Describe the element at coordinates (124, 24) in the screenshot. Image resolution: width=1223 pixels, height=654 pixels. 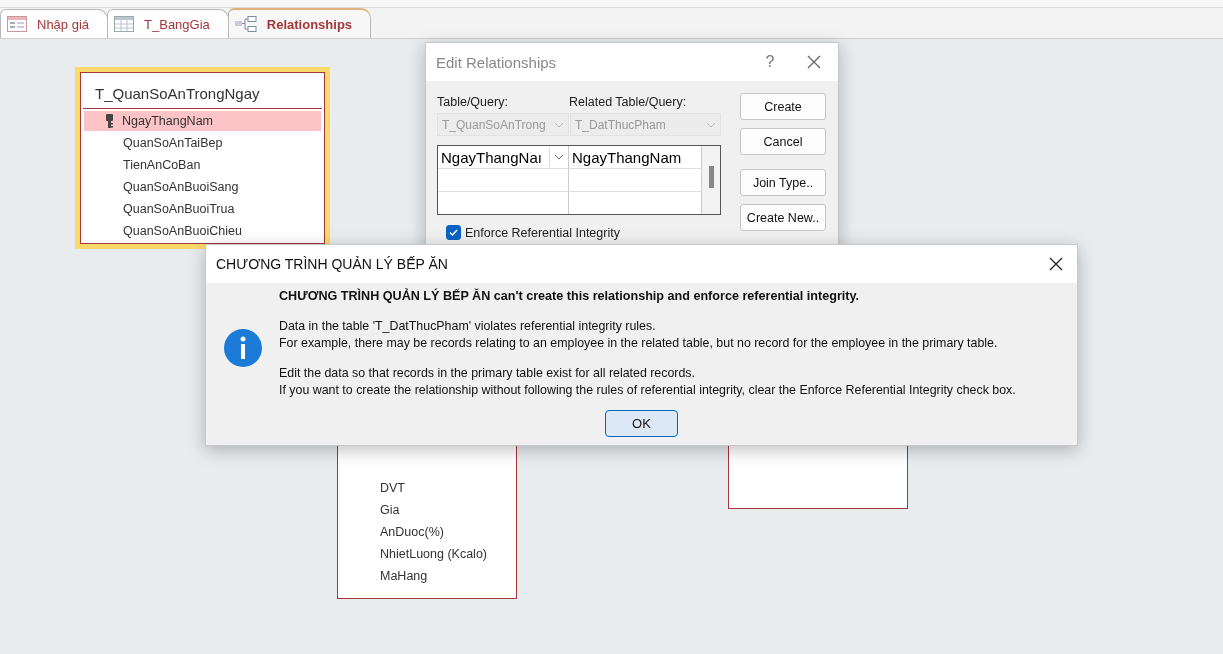
I see `table-icon` at that location.